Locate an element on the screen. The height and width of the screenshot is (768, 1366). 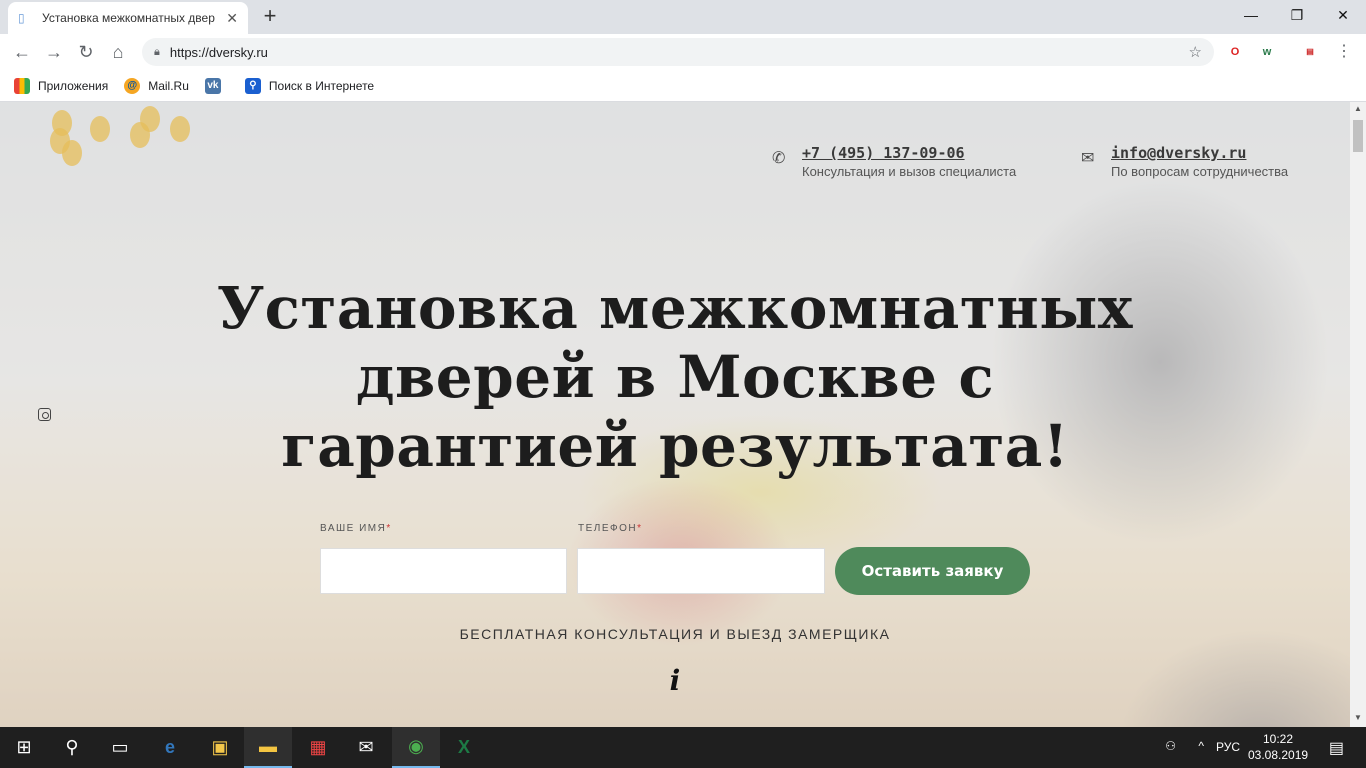
phone-link: +7 (495) 137-09-06 is located at coordinates (883, 153).